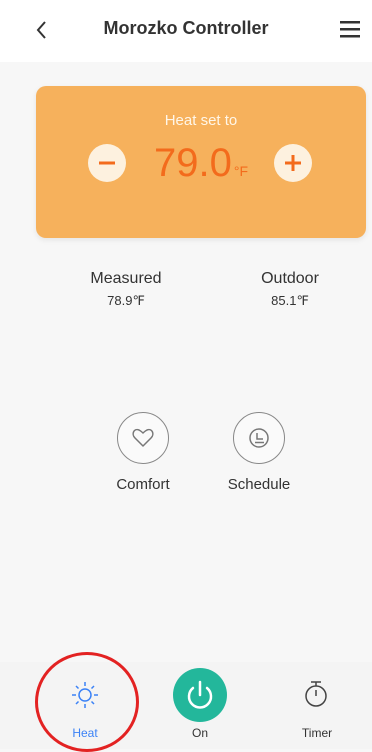 The width and height of the screenshot is (372, 752). I want to click on comfort-icon-ring, so click(143, 438).